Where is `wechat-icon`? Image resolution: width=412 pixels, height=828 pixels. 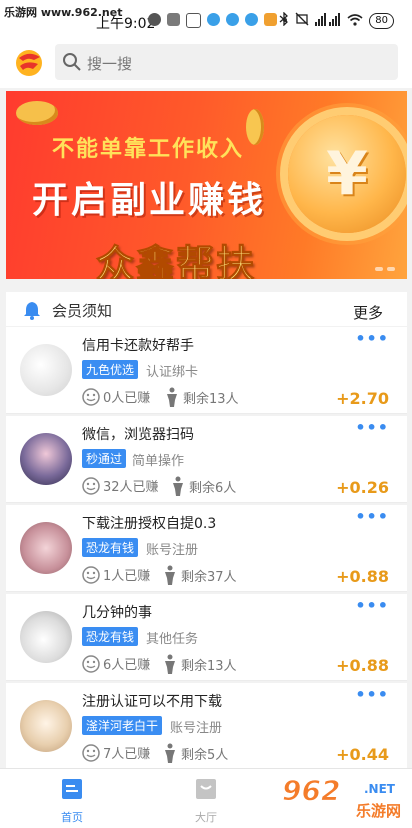 wechat-icon is located at coordinates (154, 19).